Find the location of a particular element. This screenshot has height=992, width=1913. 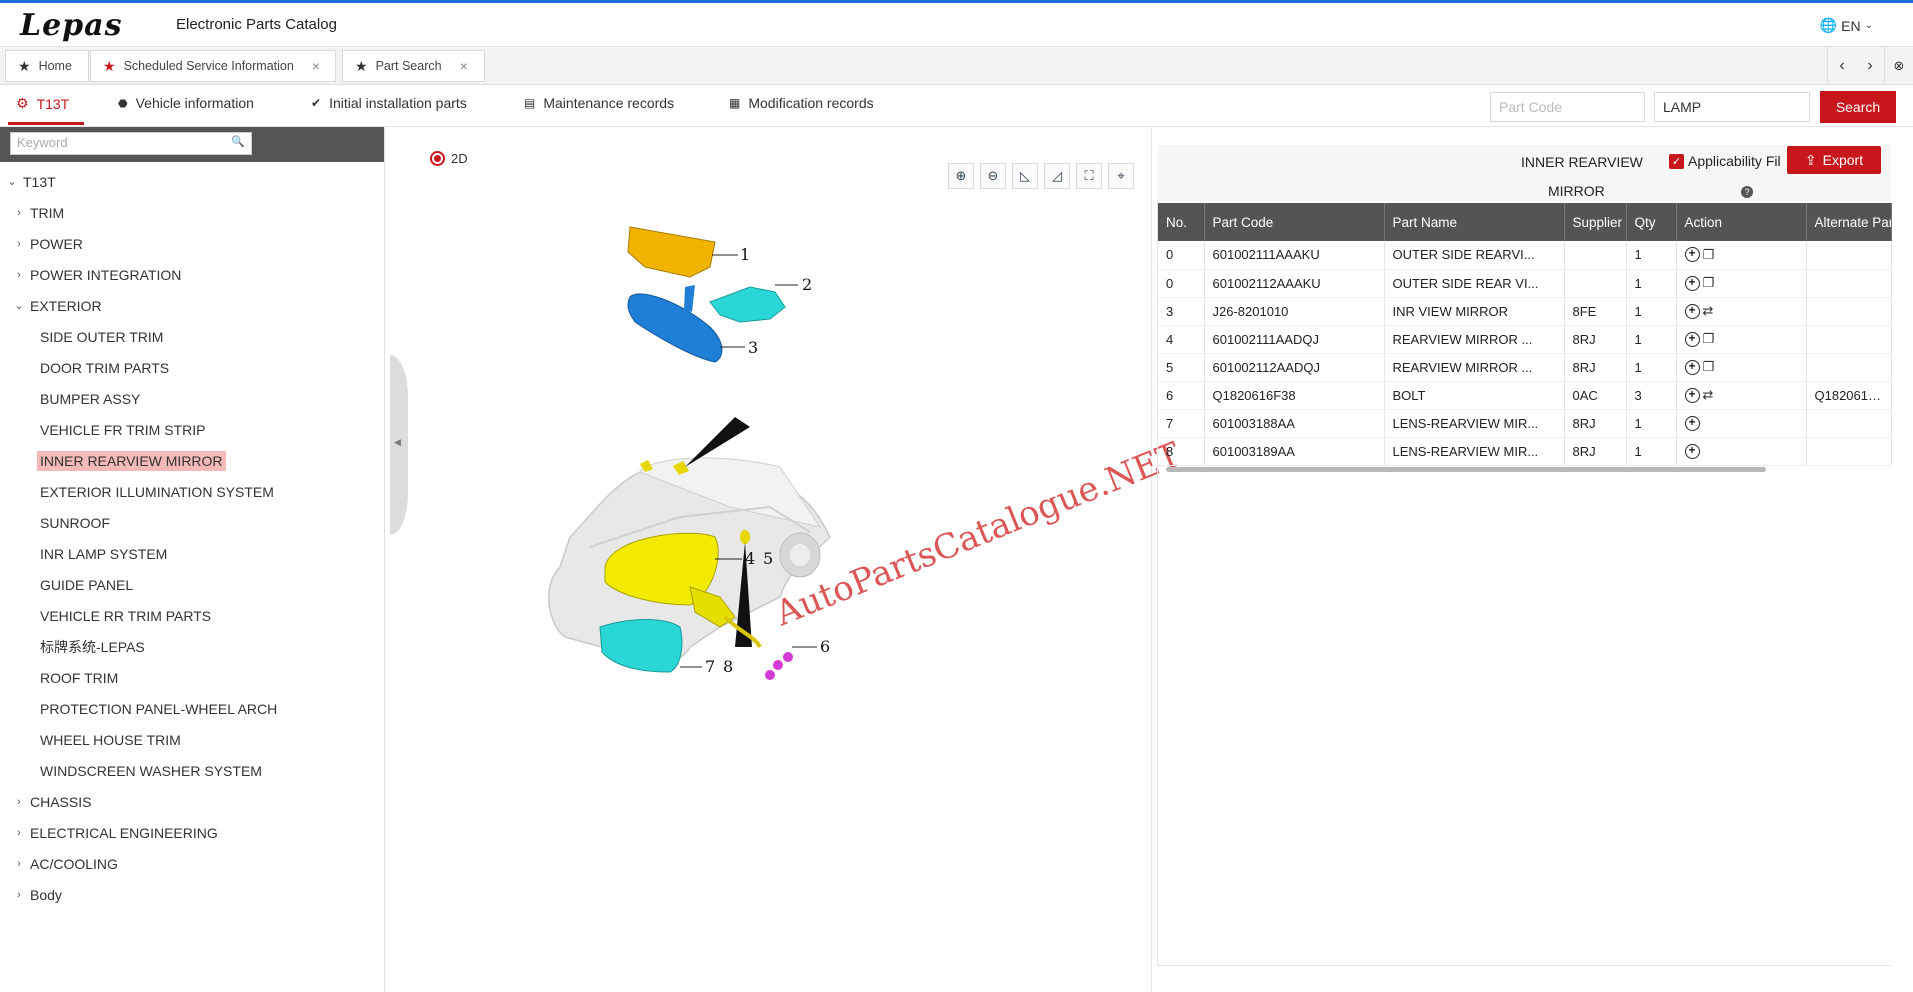

callout-8: 8 is located at coordinates (728, 666).